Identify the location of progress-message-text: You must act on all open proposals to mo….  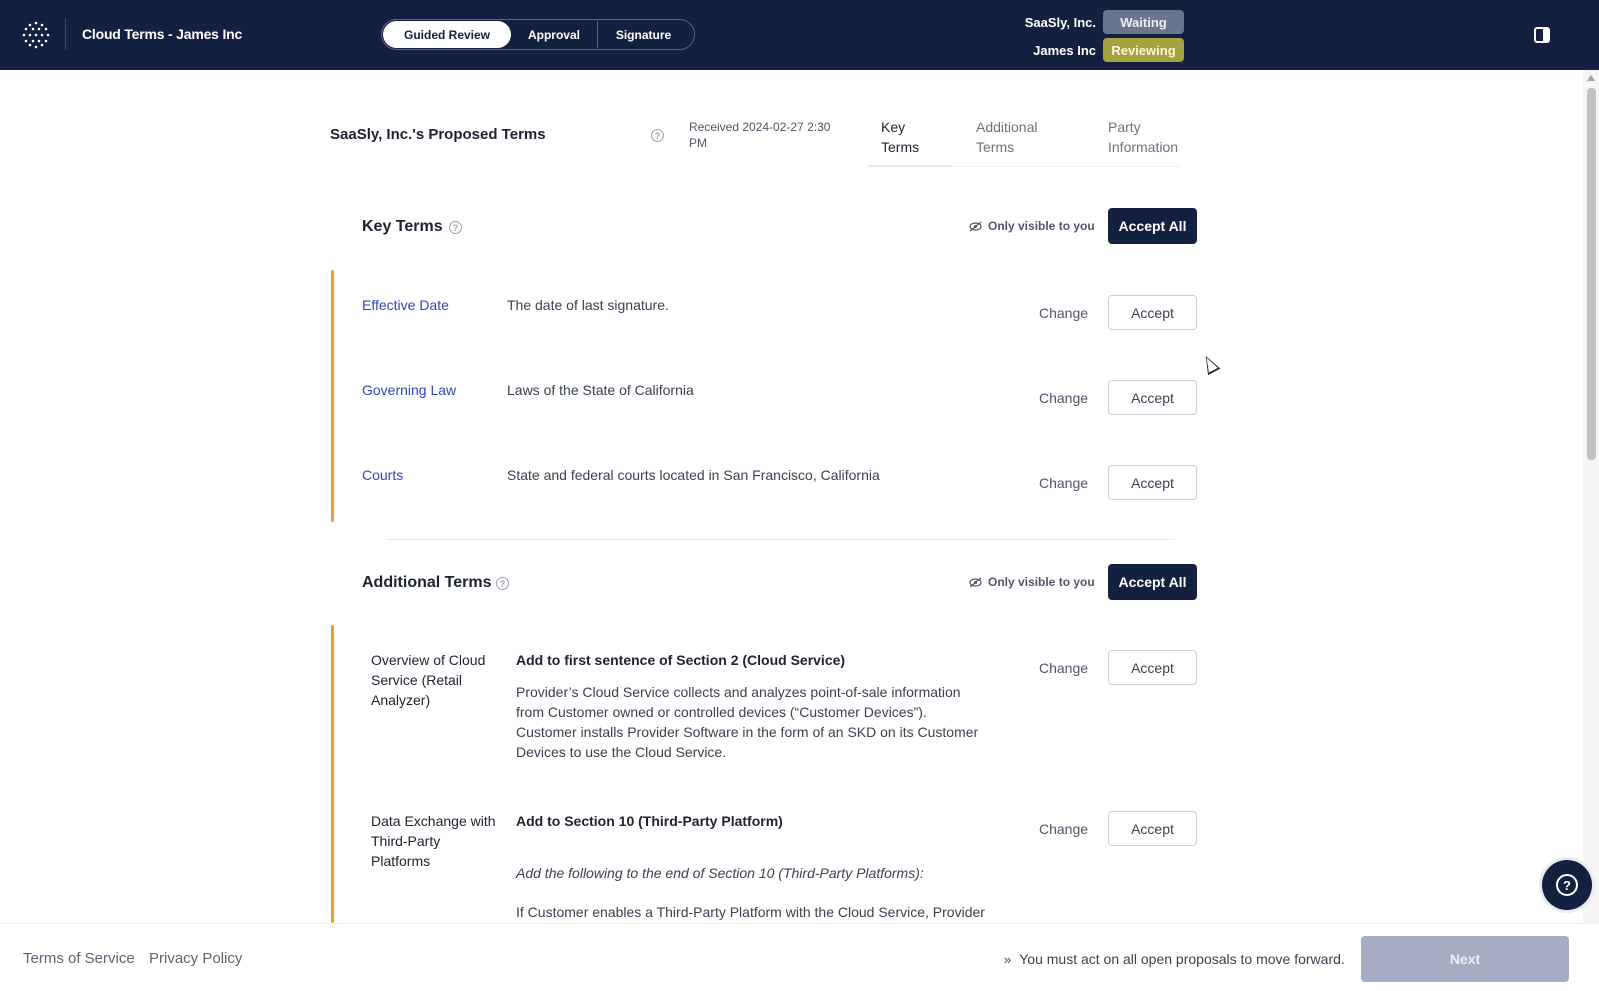
(1182, 959).